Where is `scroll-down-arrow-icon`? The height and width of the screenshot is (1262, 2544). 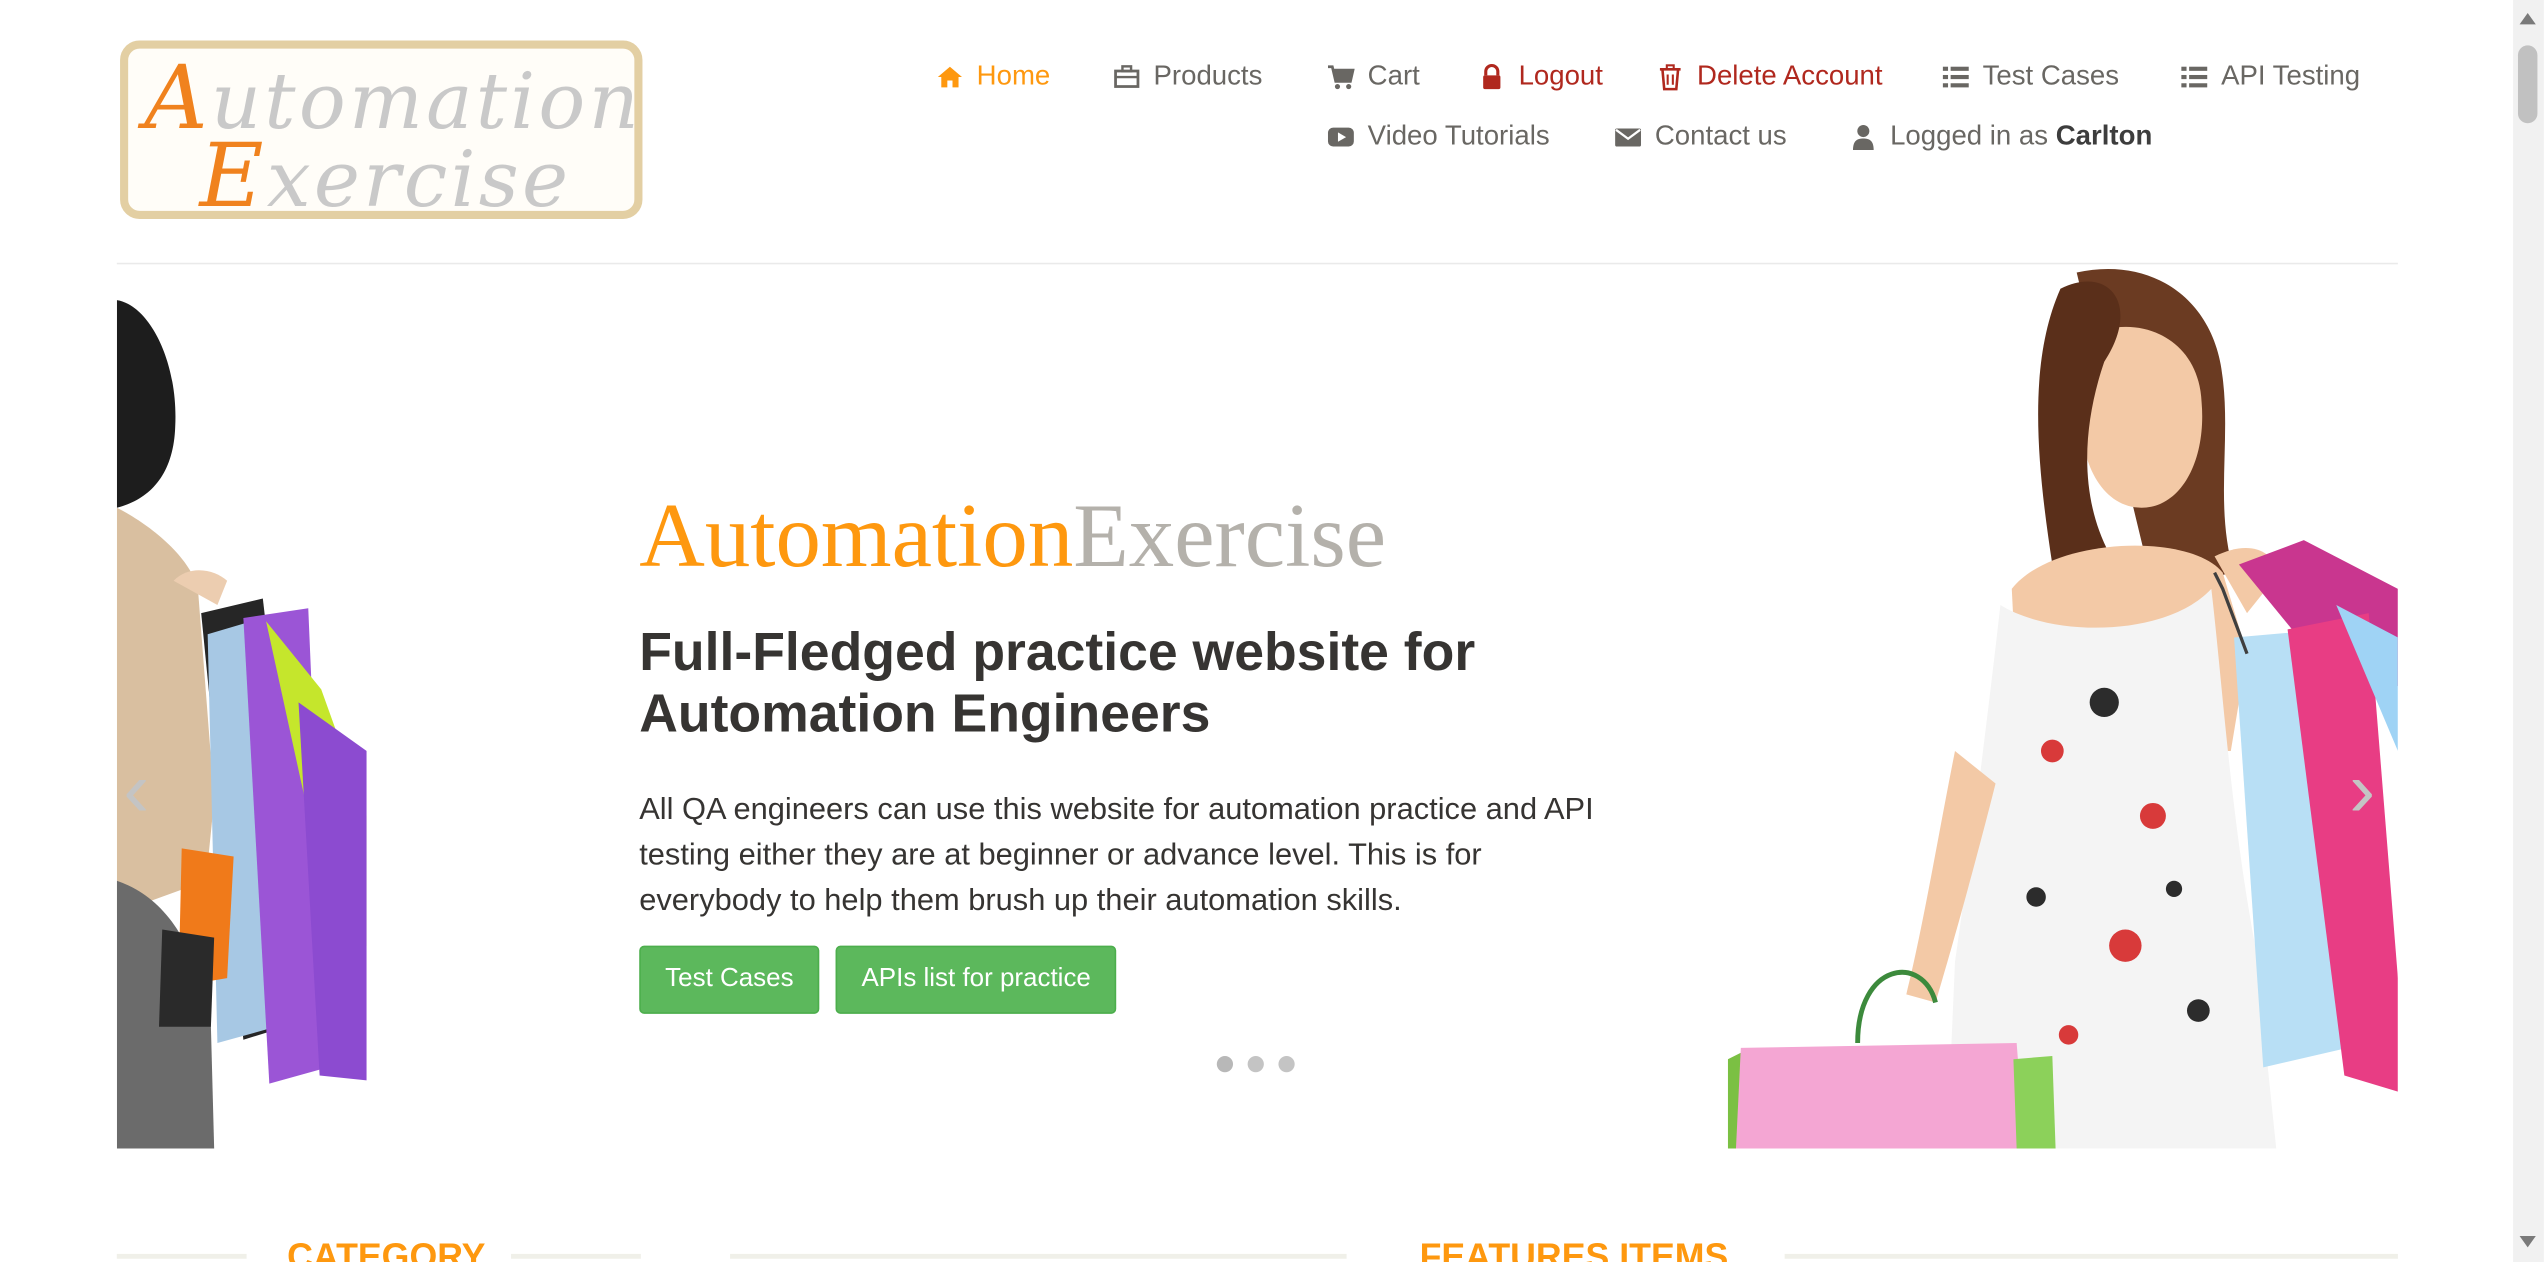 scroll-down-arrow-icon is located at coordinates (2527, 1242).